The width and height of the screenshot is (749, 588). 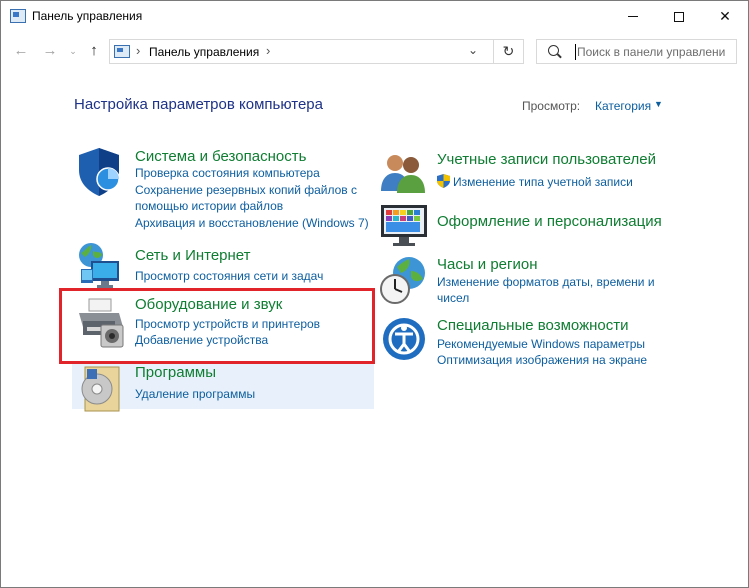 I want to click on title-bar: Панель управления ✕, so click(x=374, y=16).